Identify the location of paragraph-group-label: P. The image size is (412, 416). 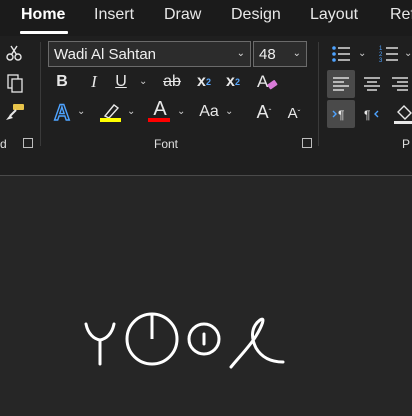
(406, 144).